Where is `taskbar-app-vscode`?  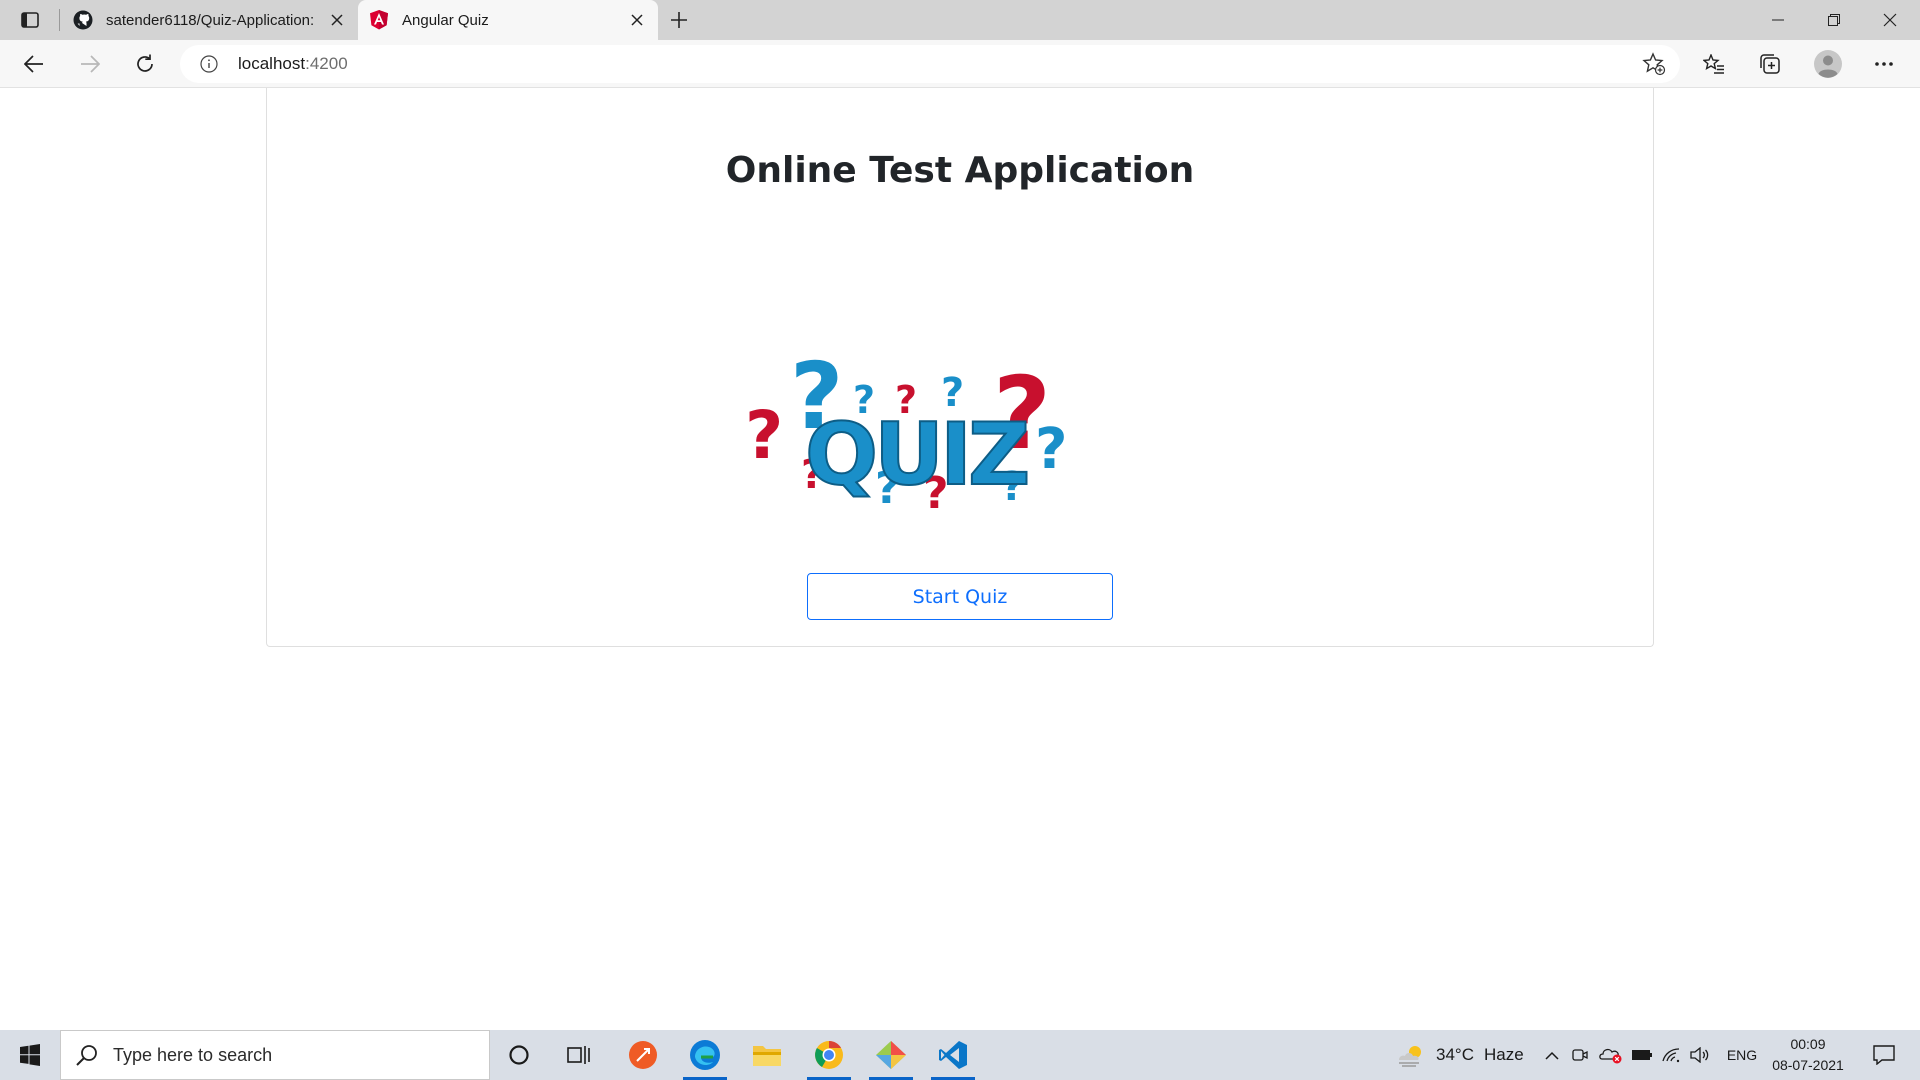 taskbar-app-vscode is located at coordinates (953, 1055).